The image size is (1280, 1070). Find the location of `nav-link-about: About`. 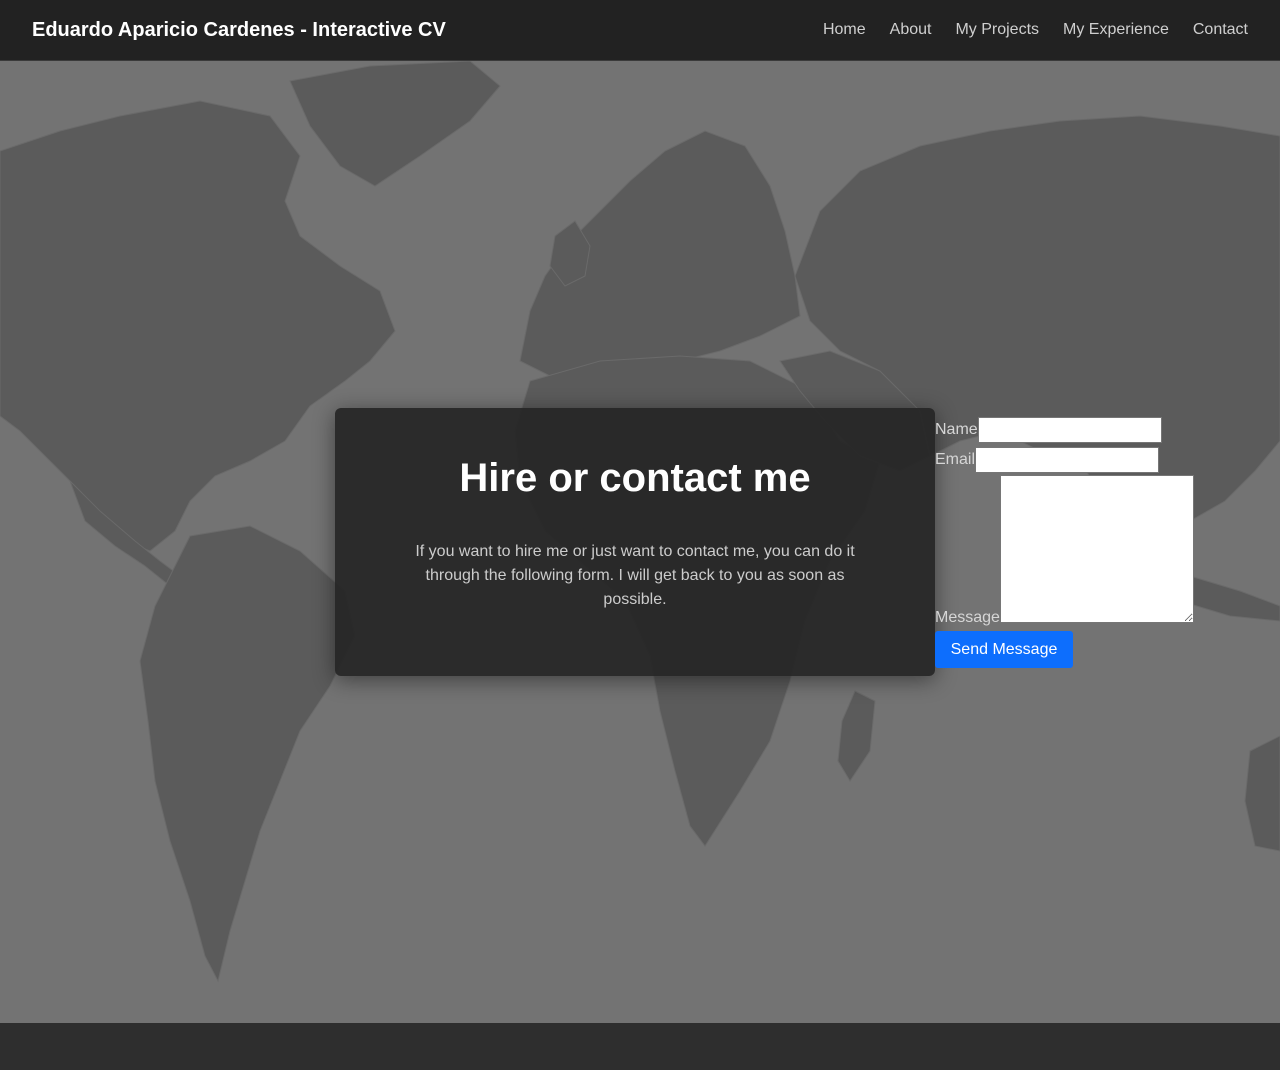

nav-link-about: About is located at coordinates (911, 30).